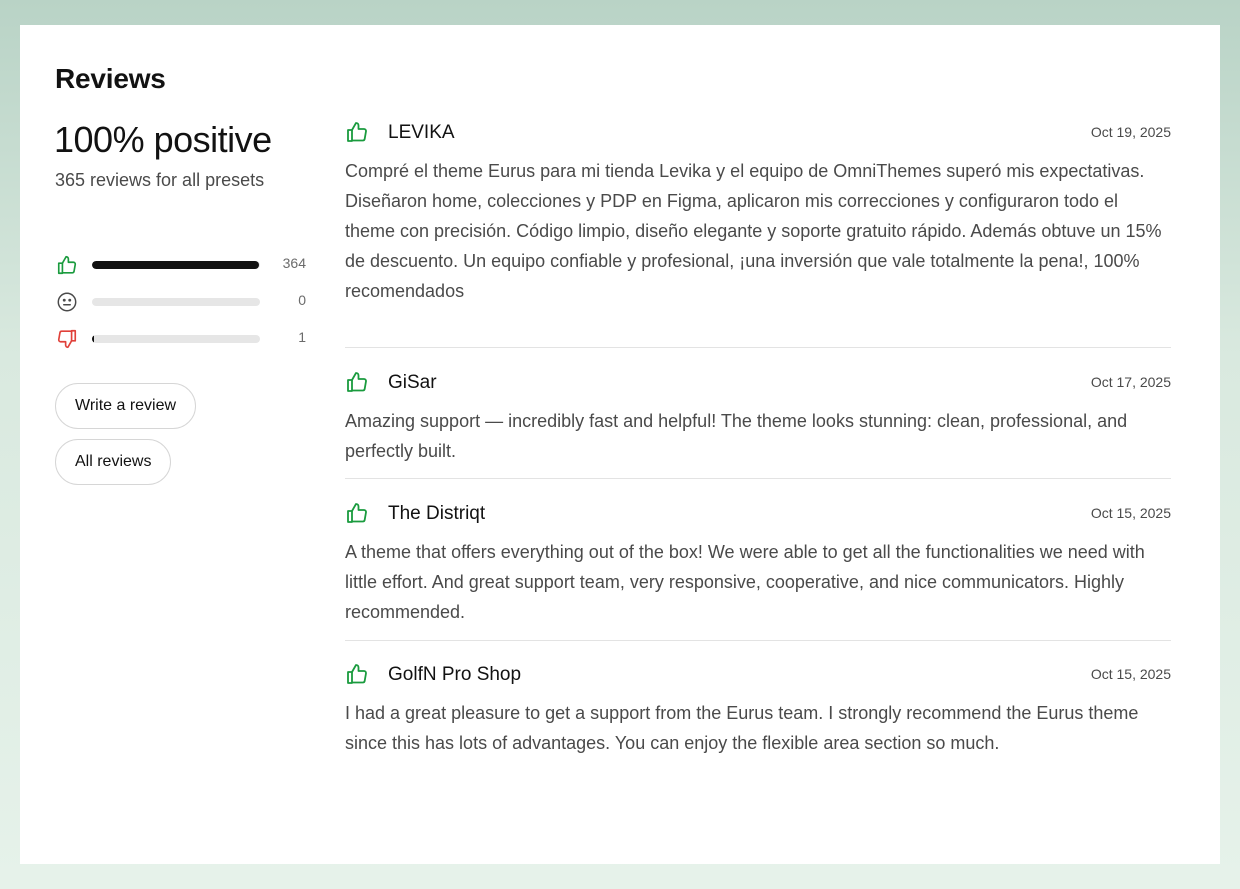 The width and height of the screenshot is (1240, 889). What do you see at coordinates (176, 339) in the screenshot?
I see `rating-bar-track-negative` at bounding box center [176, 339].